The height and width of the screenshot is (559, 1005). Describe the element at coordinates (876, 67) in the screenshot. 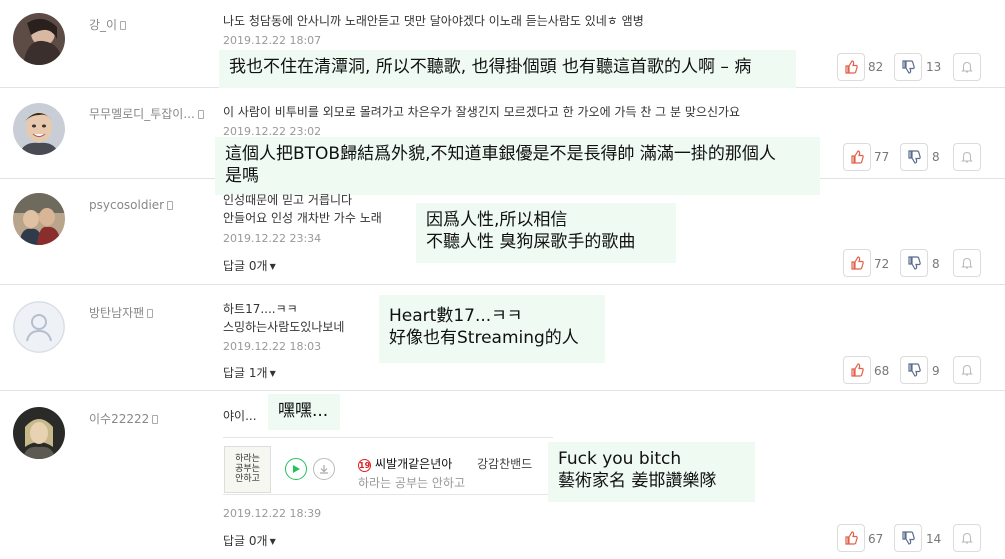

I see `like-count: 82` at that location.